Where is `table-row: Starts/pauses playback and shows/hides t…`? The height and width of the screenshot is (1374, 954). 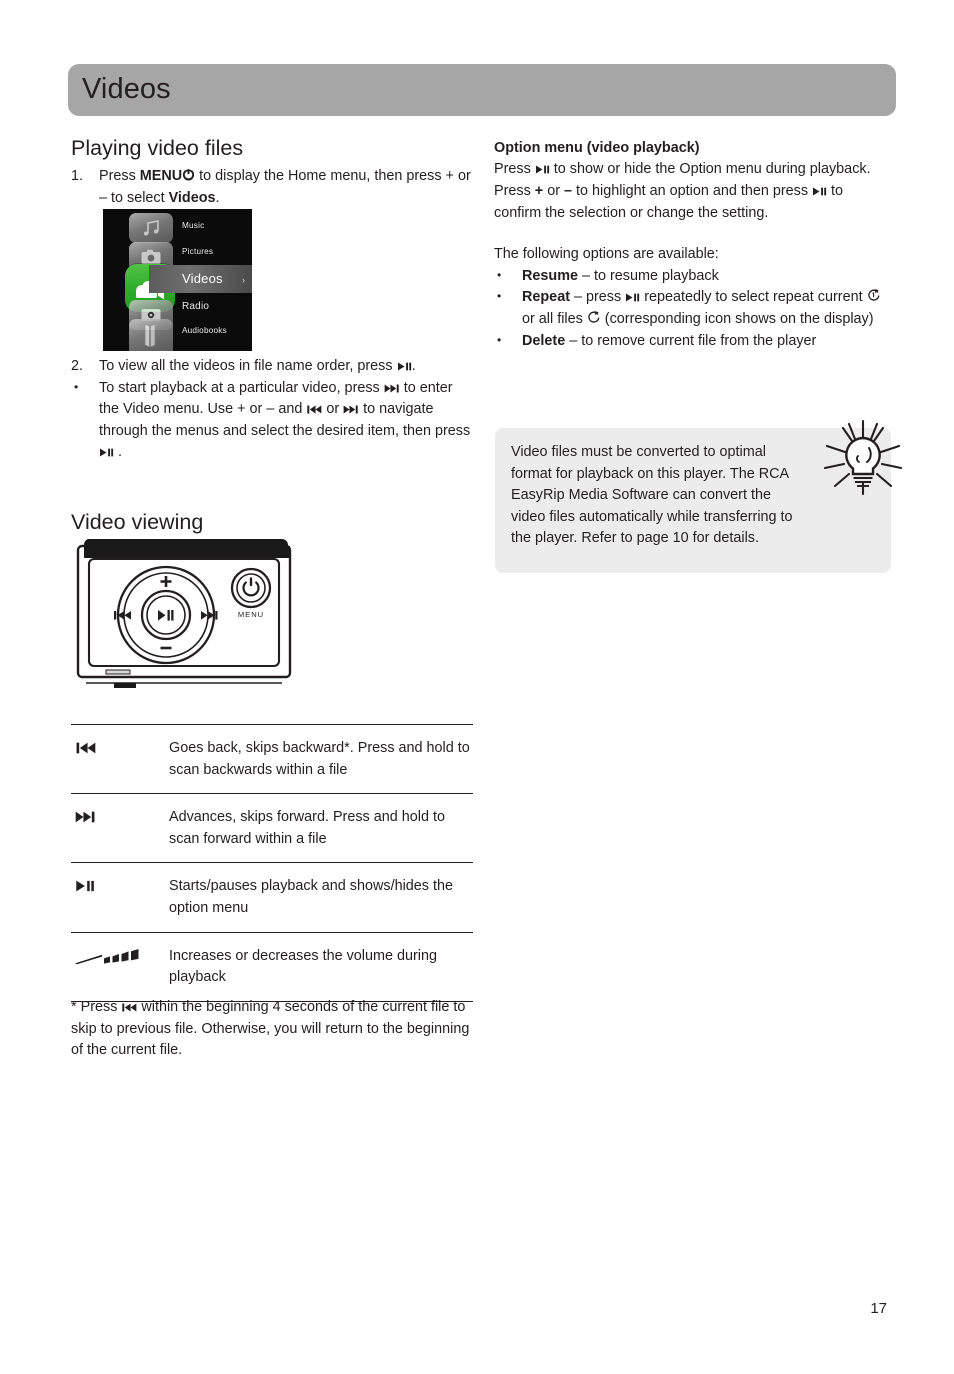 table-row: Starts/pauses playback and shows/hides t… is located at coordinates (272, 897).